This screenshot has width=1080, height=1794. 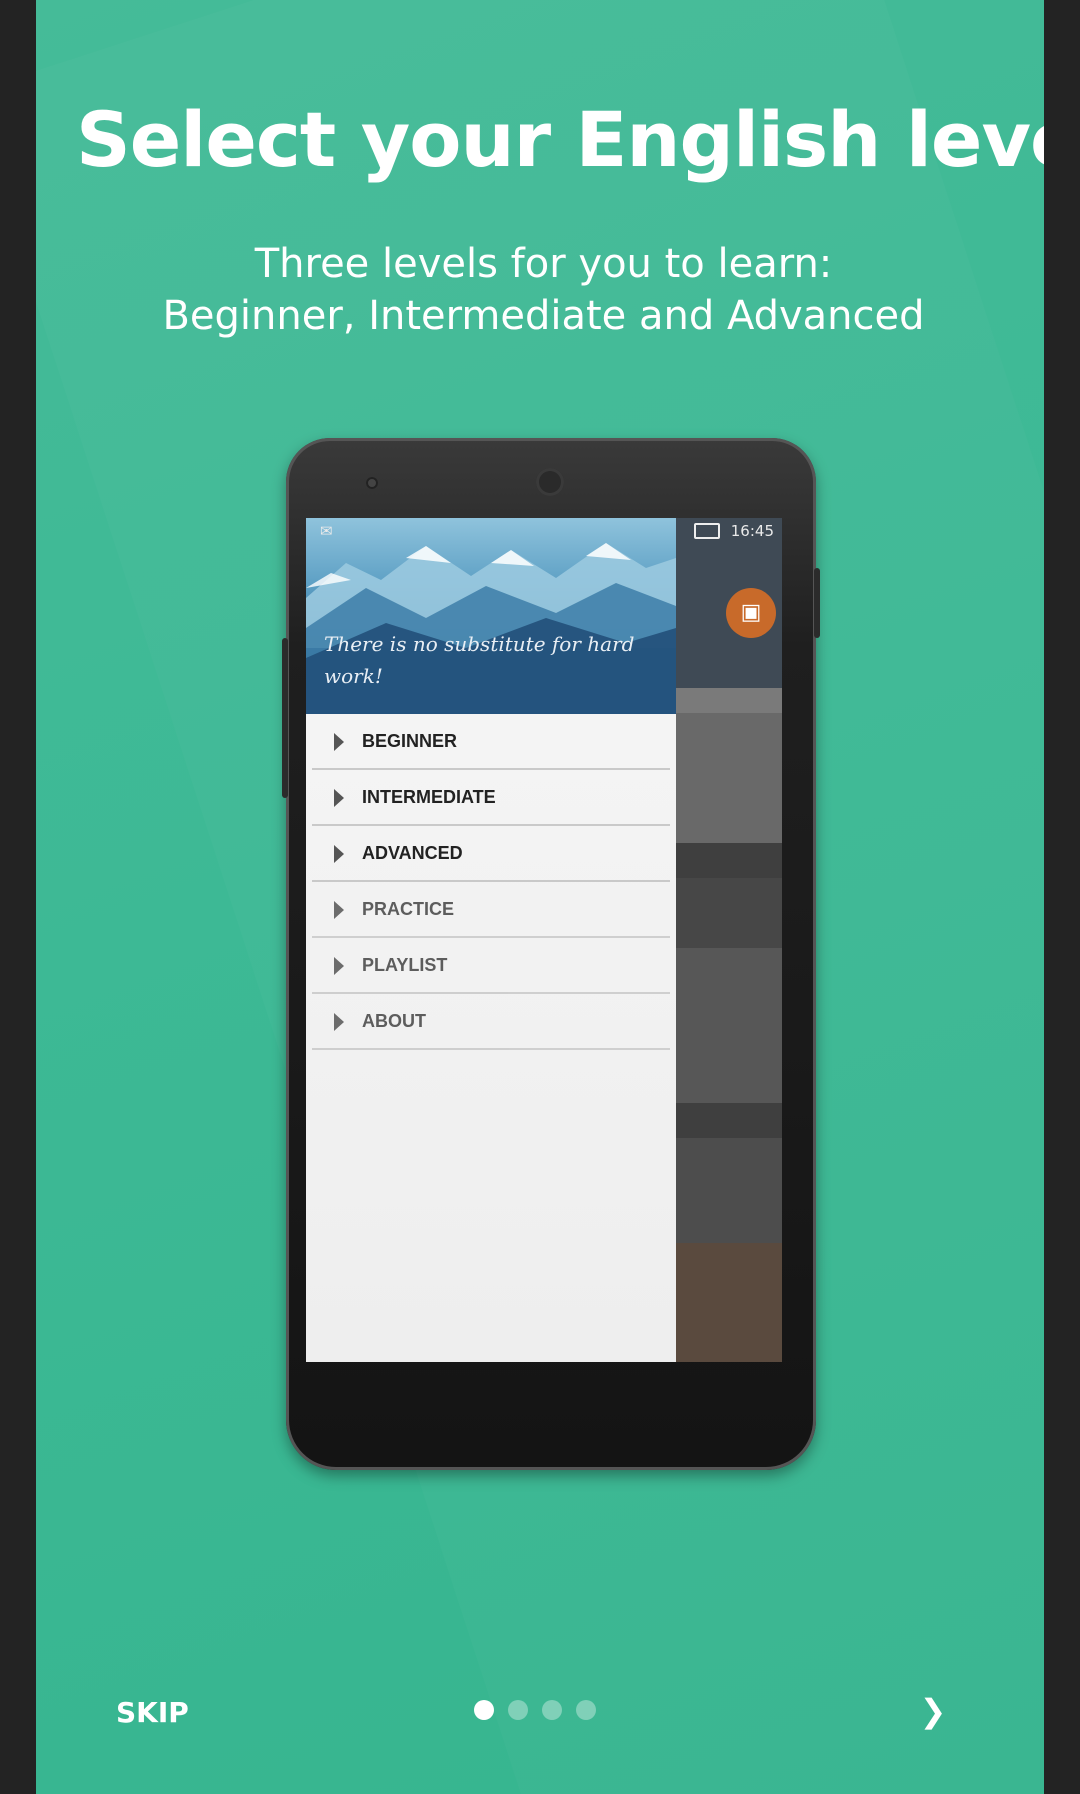 What do you see at coordinates (405, 965) in the screenshot?
I see `menu-item-label: PLAYLIST` at bounding box center [405, 965].